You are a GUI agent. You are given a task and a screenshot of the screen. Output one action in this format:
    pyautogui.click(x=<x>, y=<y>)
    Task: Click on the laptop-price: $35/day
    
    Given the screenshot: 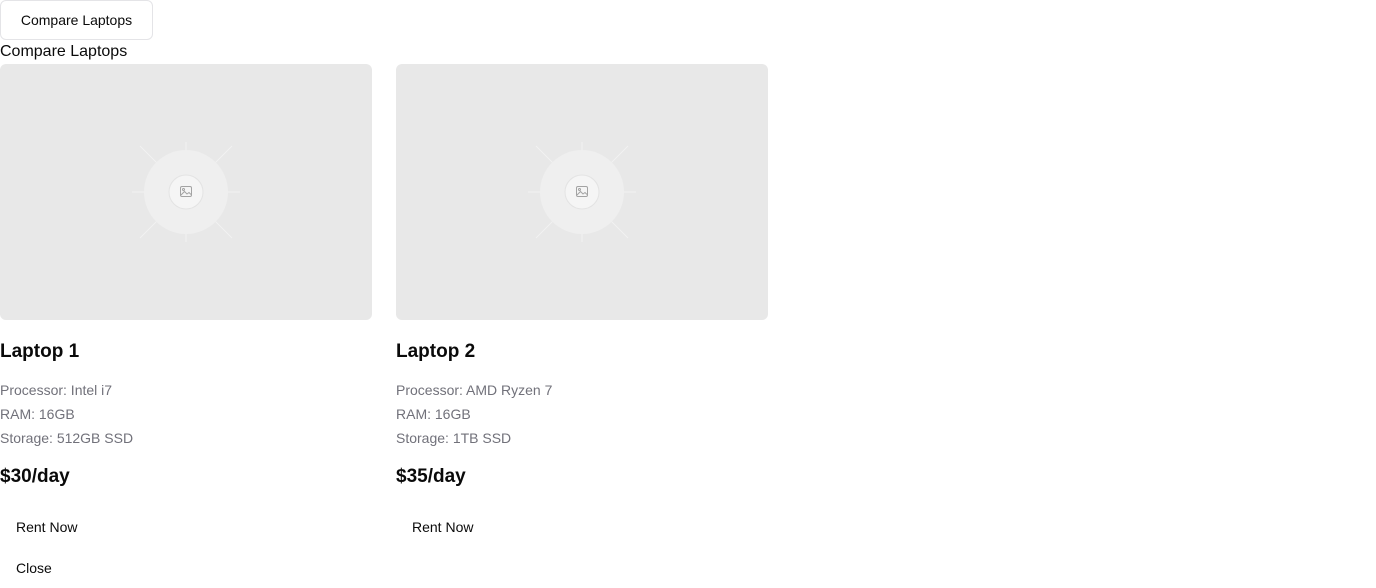 What is the action you would take?
    pyautogui.click(x=431, y=476)
    